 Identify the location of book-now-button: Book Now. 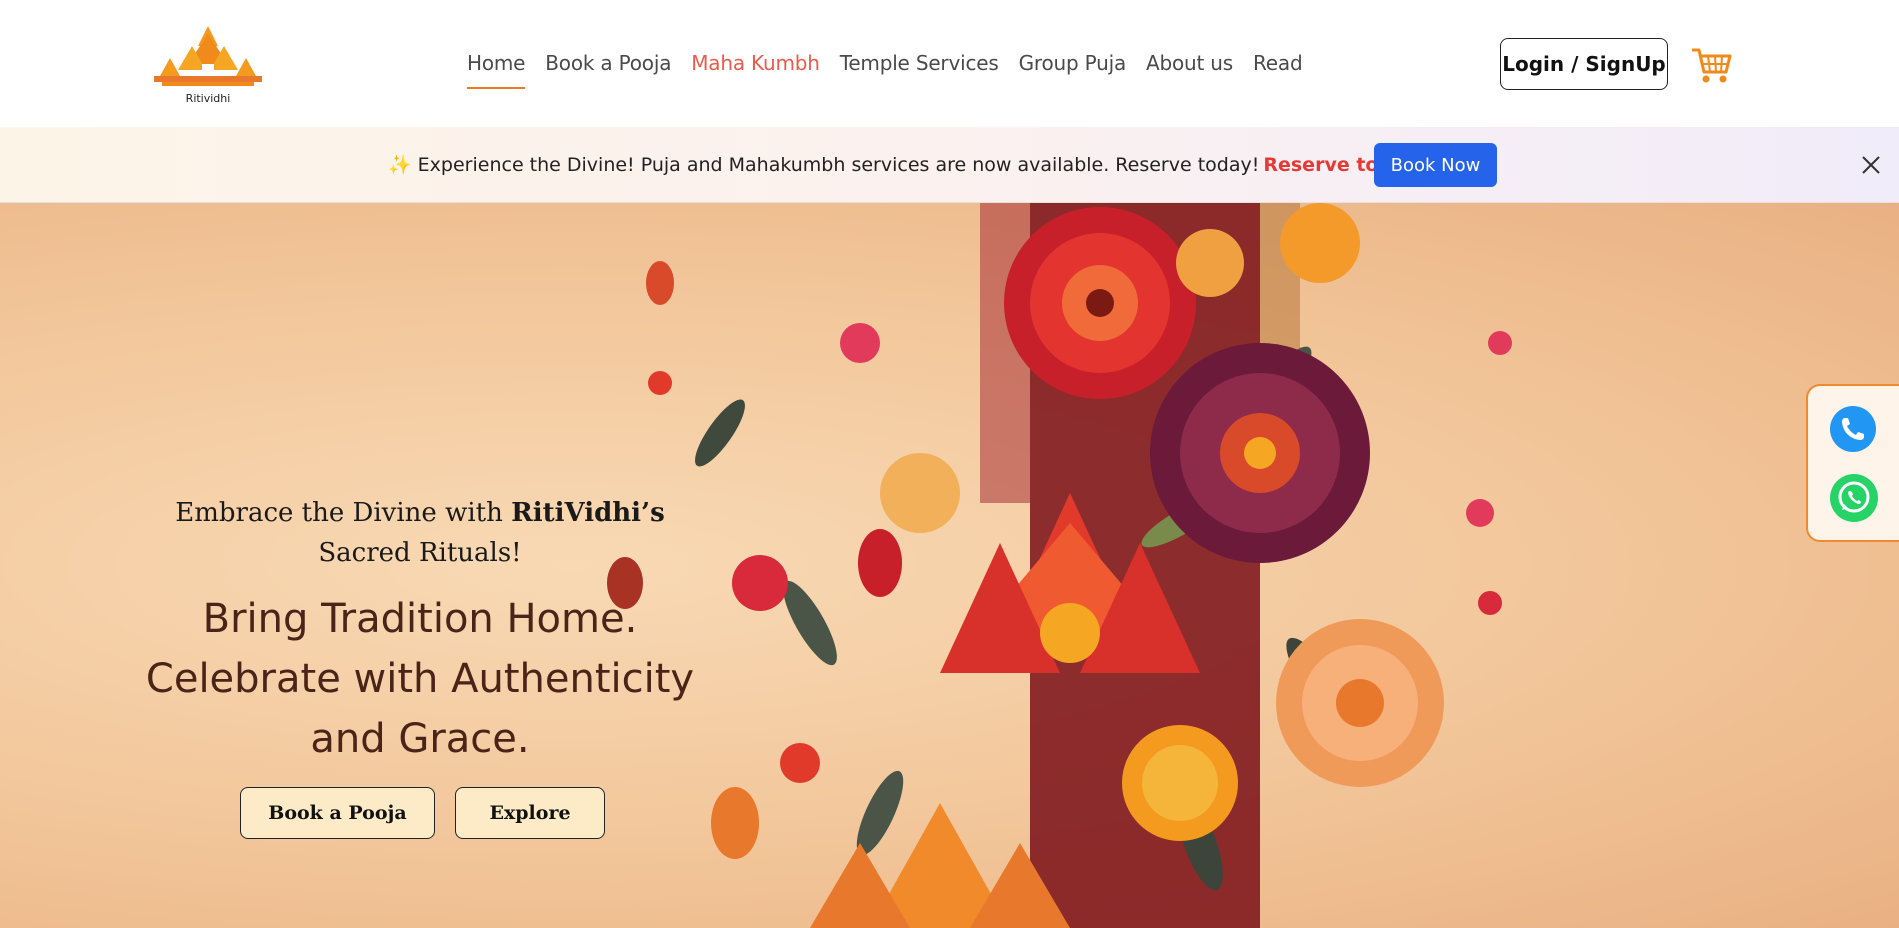
(1435, 165).